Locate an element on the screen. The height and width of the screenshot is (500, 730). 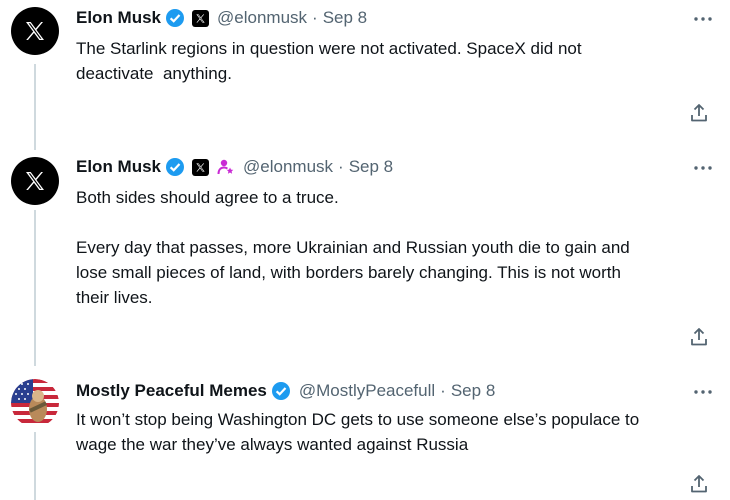
author-handle: @MostlyPeacefull is located at coordinates (367, 391).